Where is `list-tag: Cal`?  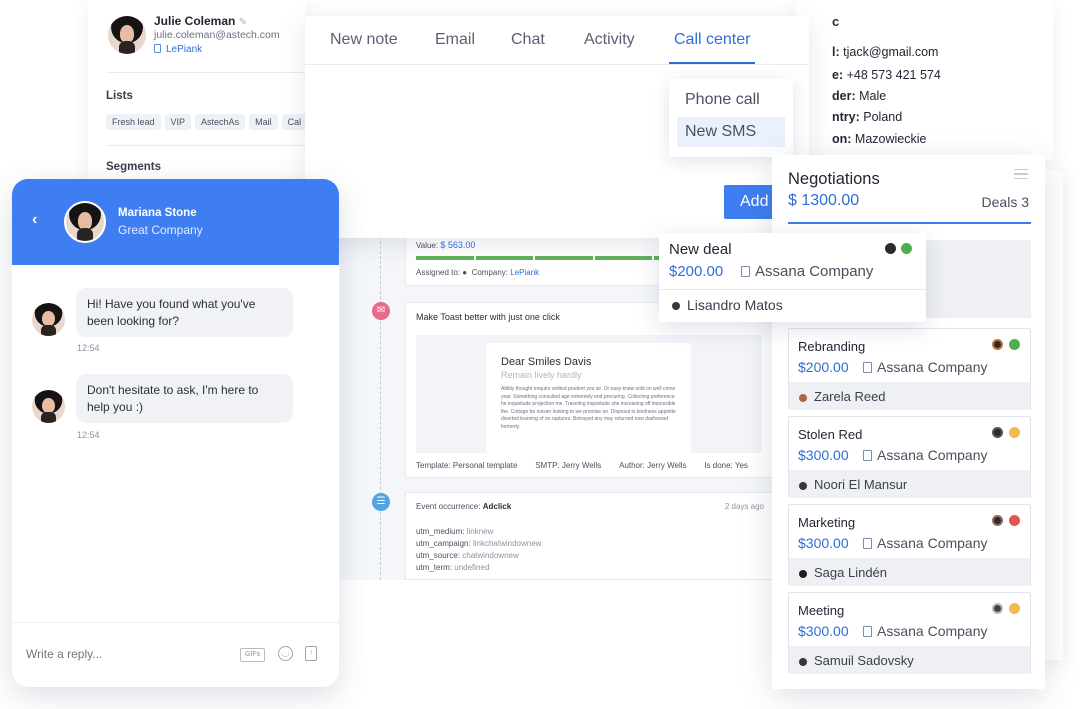
list-tag: Cal is located at coordinates (293, 122).